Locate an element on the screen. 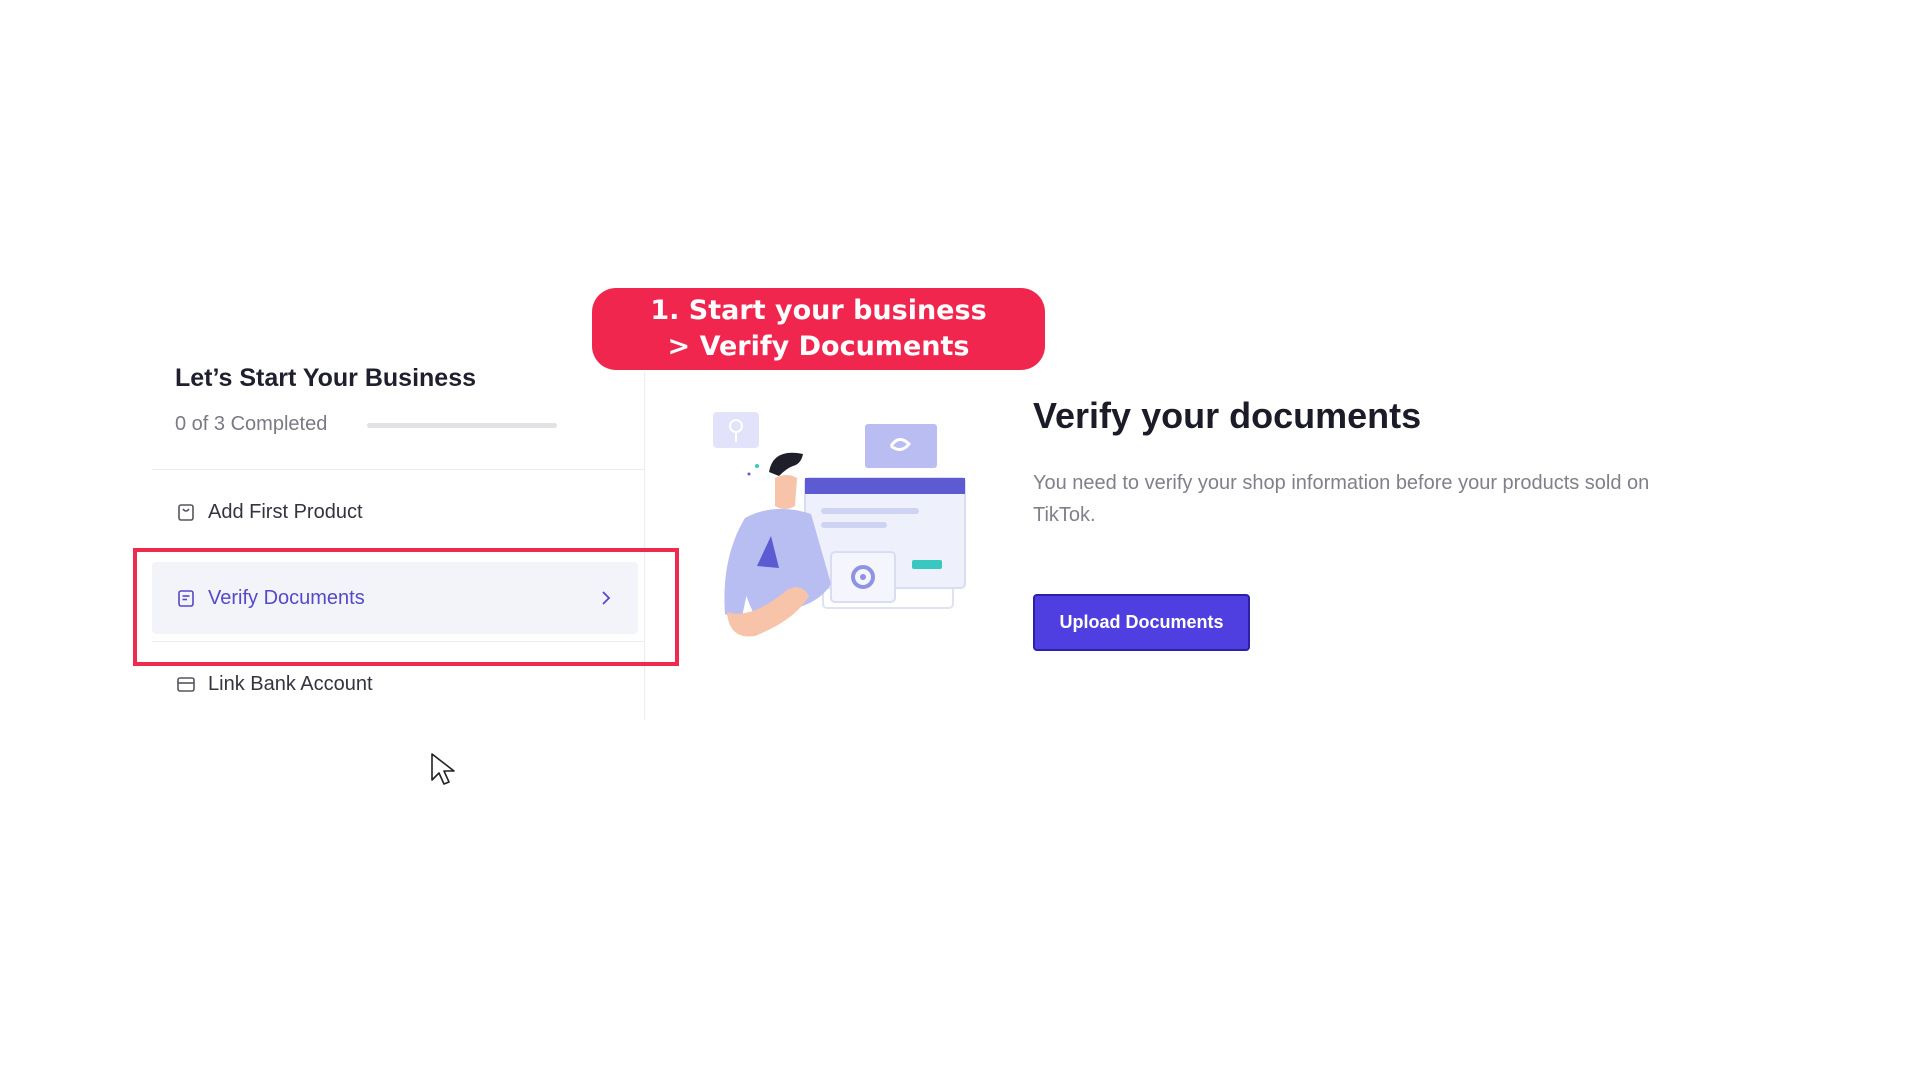 The height and width of the screenshot is (1080, 1920). callout-line-2: > Verify Documents is located at coordinates (818, 346).